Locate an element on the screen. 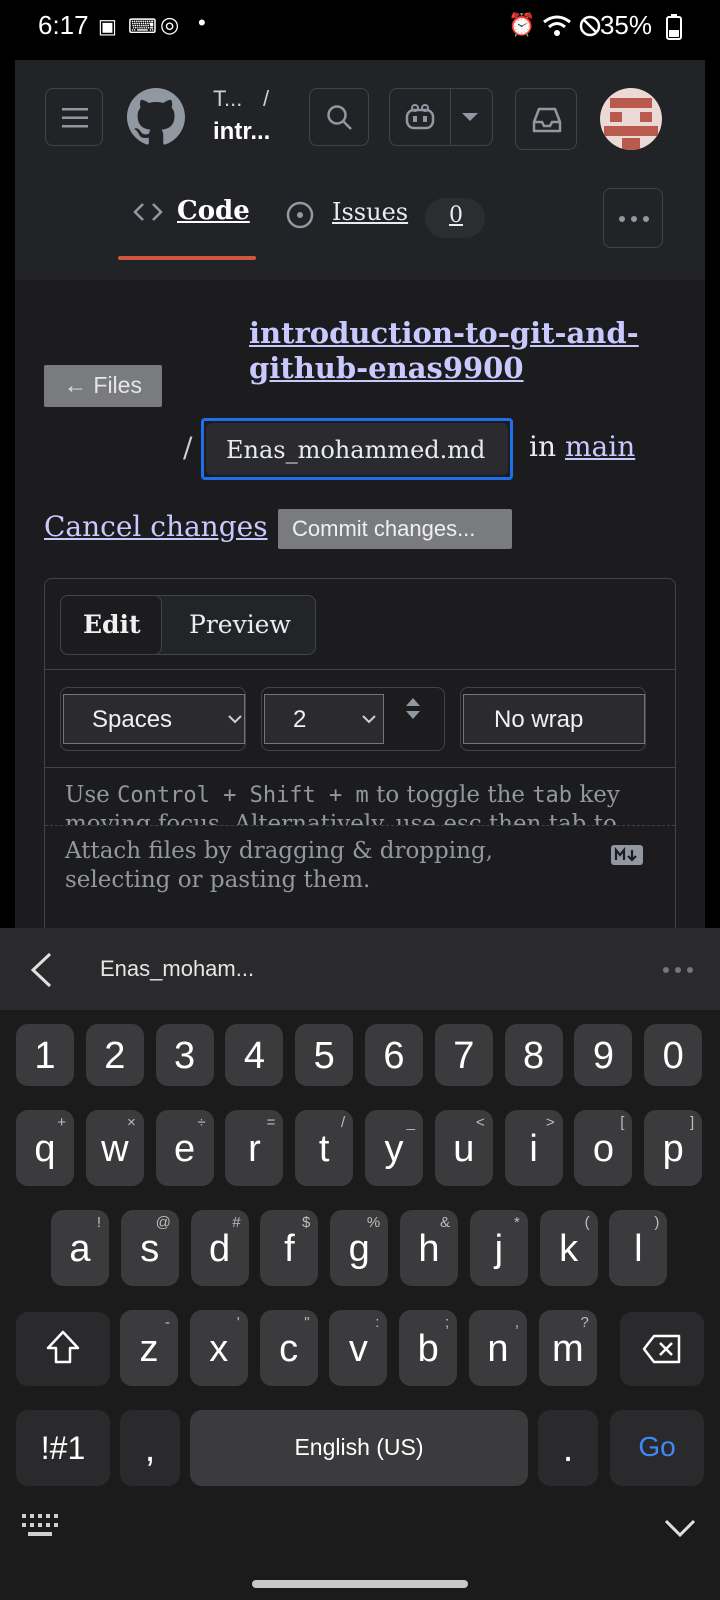 This screenshot has width=720, height=1600. tab-edit: Edit is located at coordinates (111, 625).